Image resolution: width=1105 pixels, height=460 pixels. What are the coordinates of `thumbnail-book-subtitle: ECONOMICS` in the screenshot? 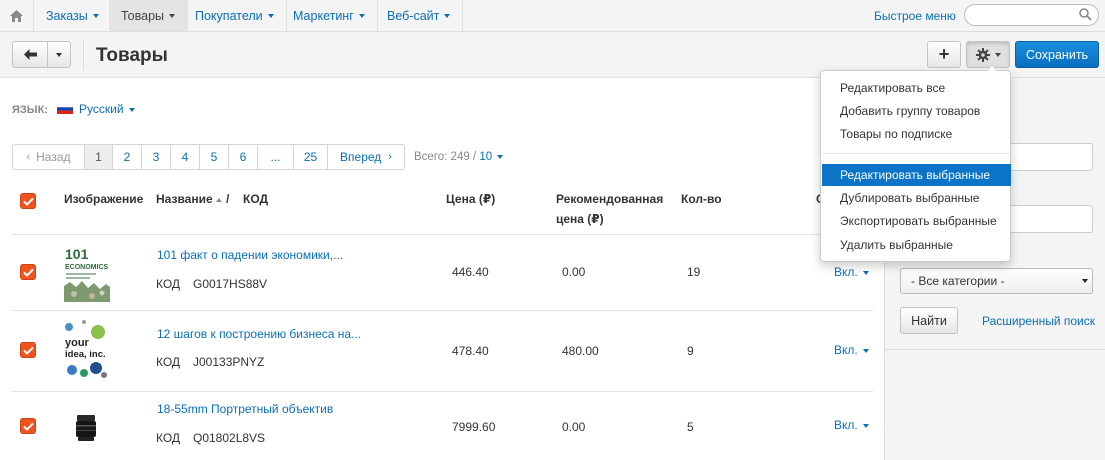 It's located at (87, 267).